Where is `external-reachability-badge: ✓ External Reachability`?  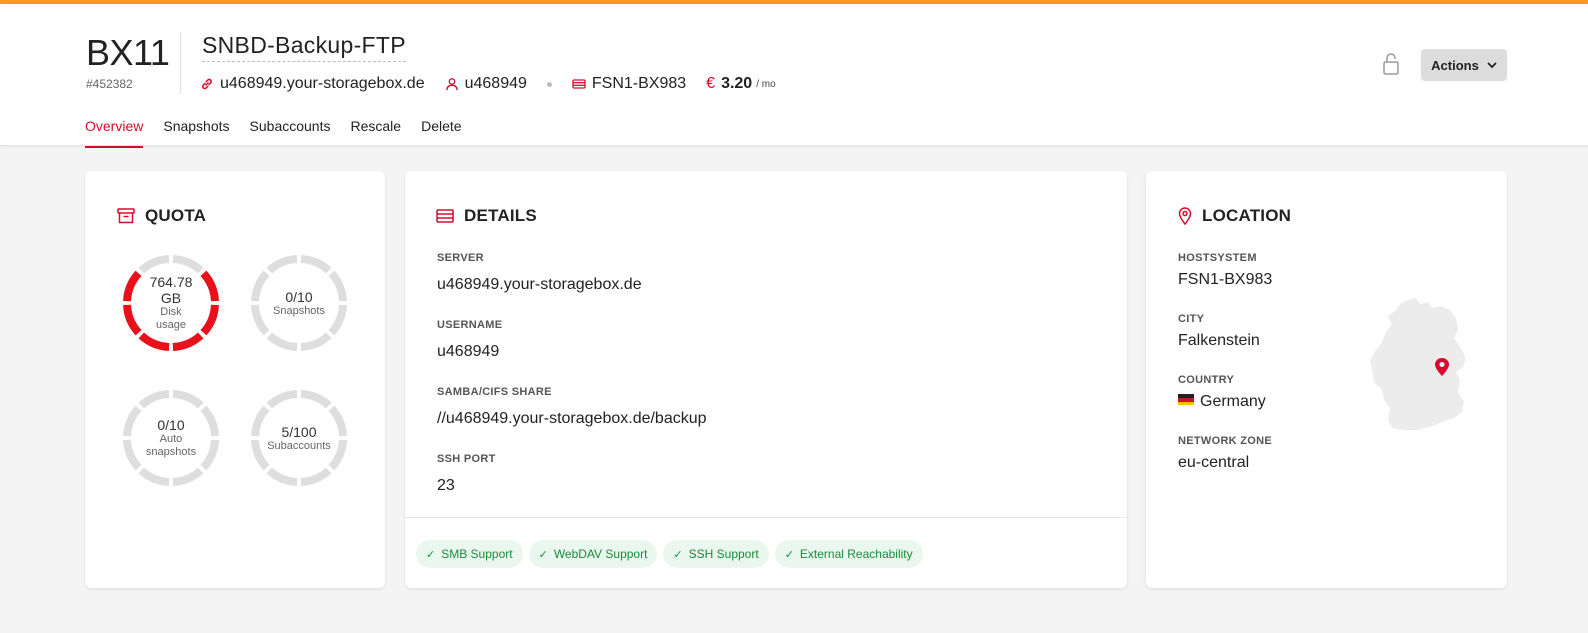 external-reachability-badge: ✓ External Reachability is located at coordinates (848, 554).